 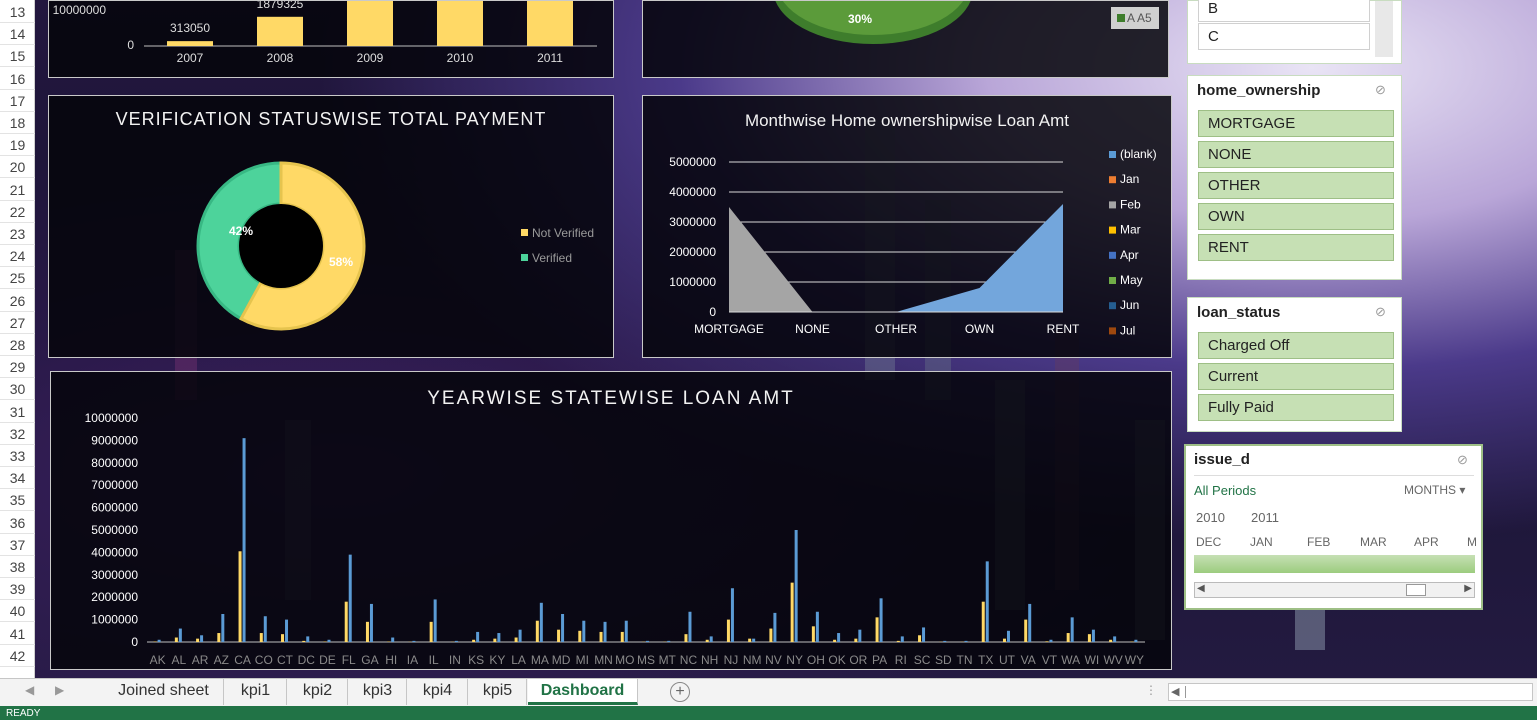 What do you see at coordinates (1222, 459) in the screenshot?
I see `timeline-title: issue_d` at bounding box center [1222, 459].